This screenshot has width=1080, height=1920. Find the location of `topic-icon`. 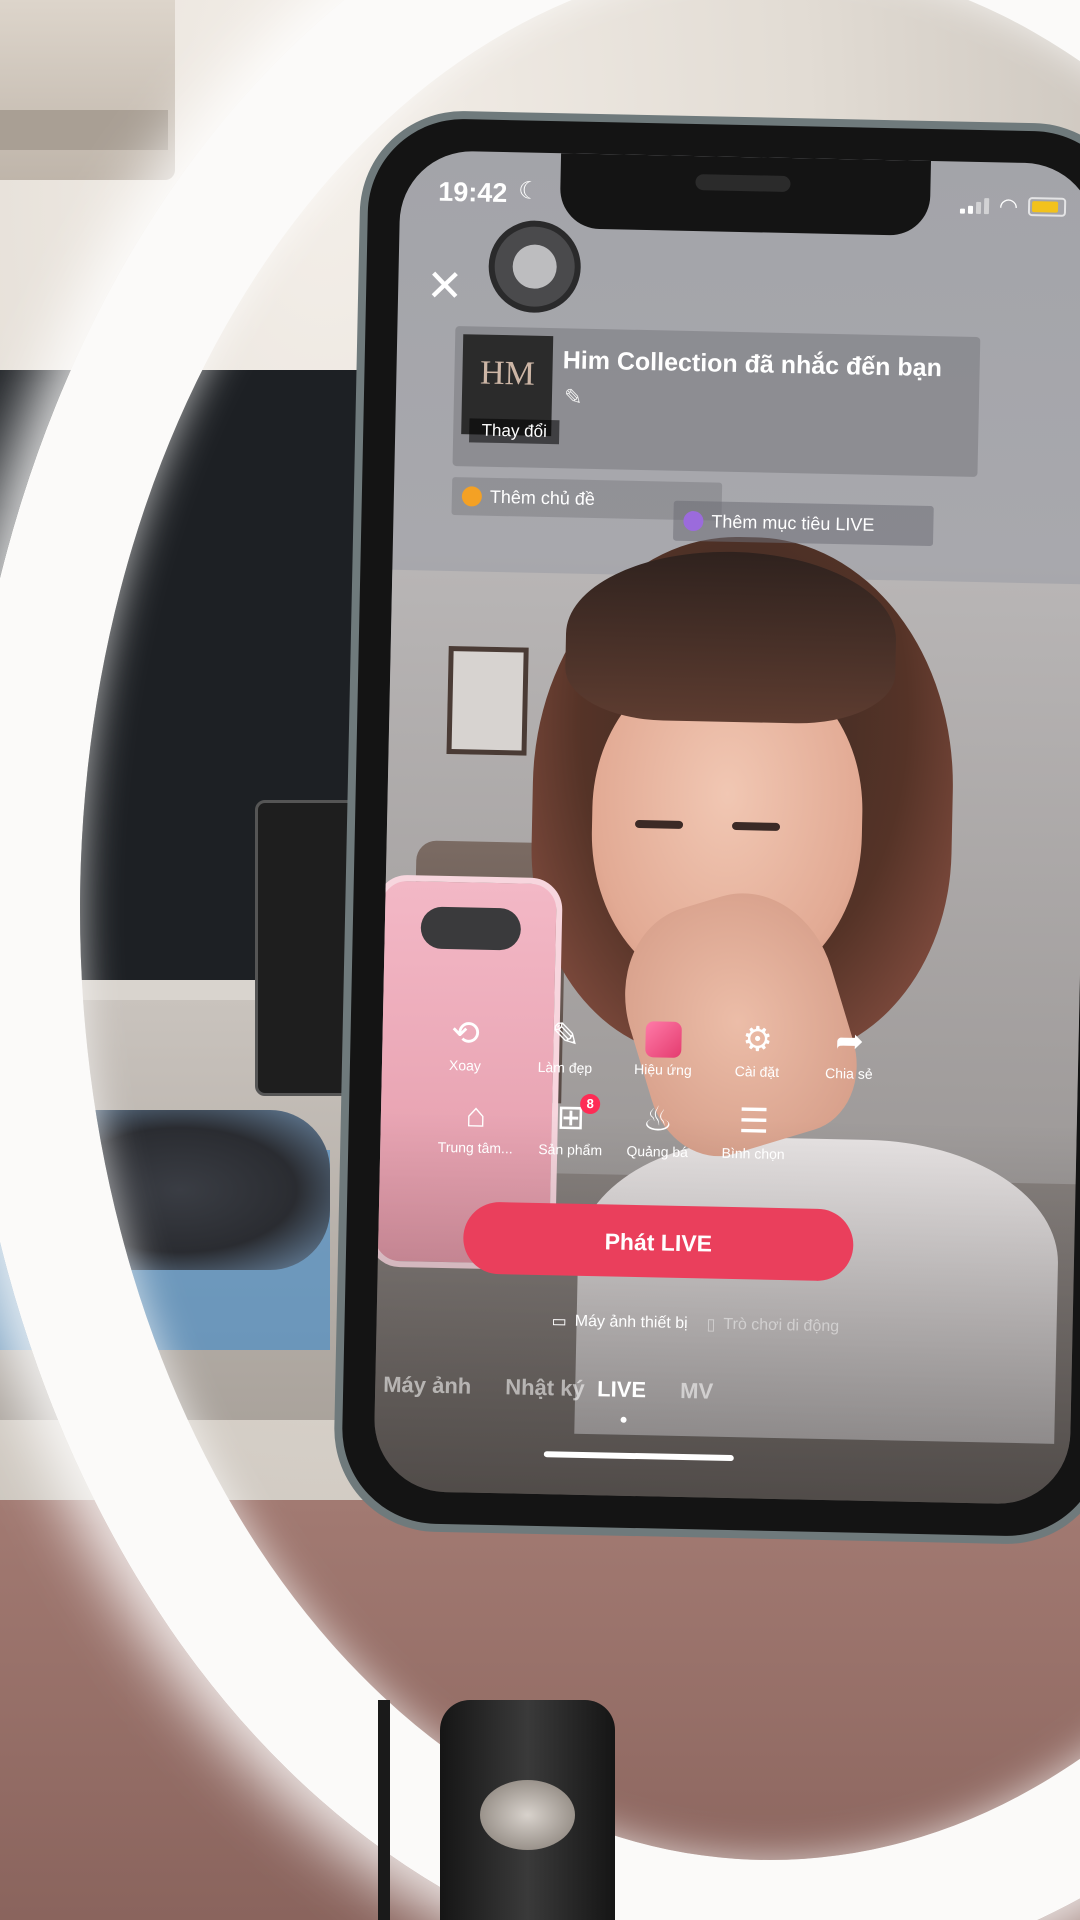

topic-icon is located at coordinates (472, 496).